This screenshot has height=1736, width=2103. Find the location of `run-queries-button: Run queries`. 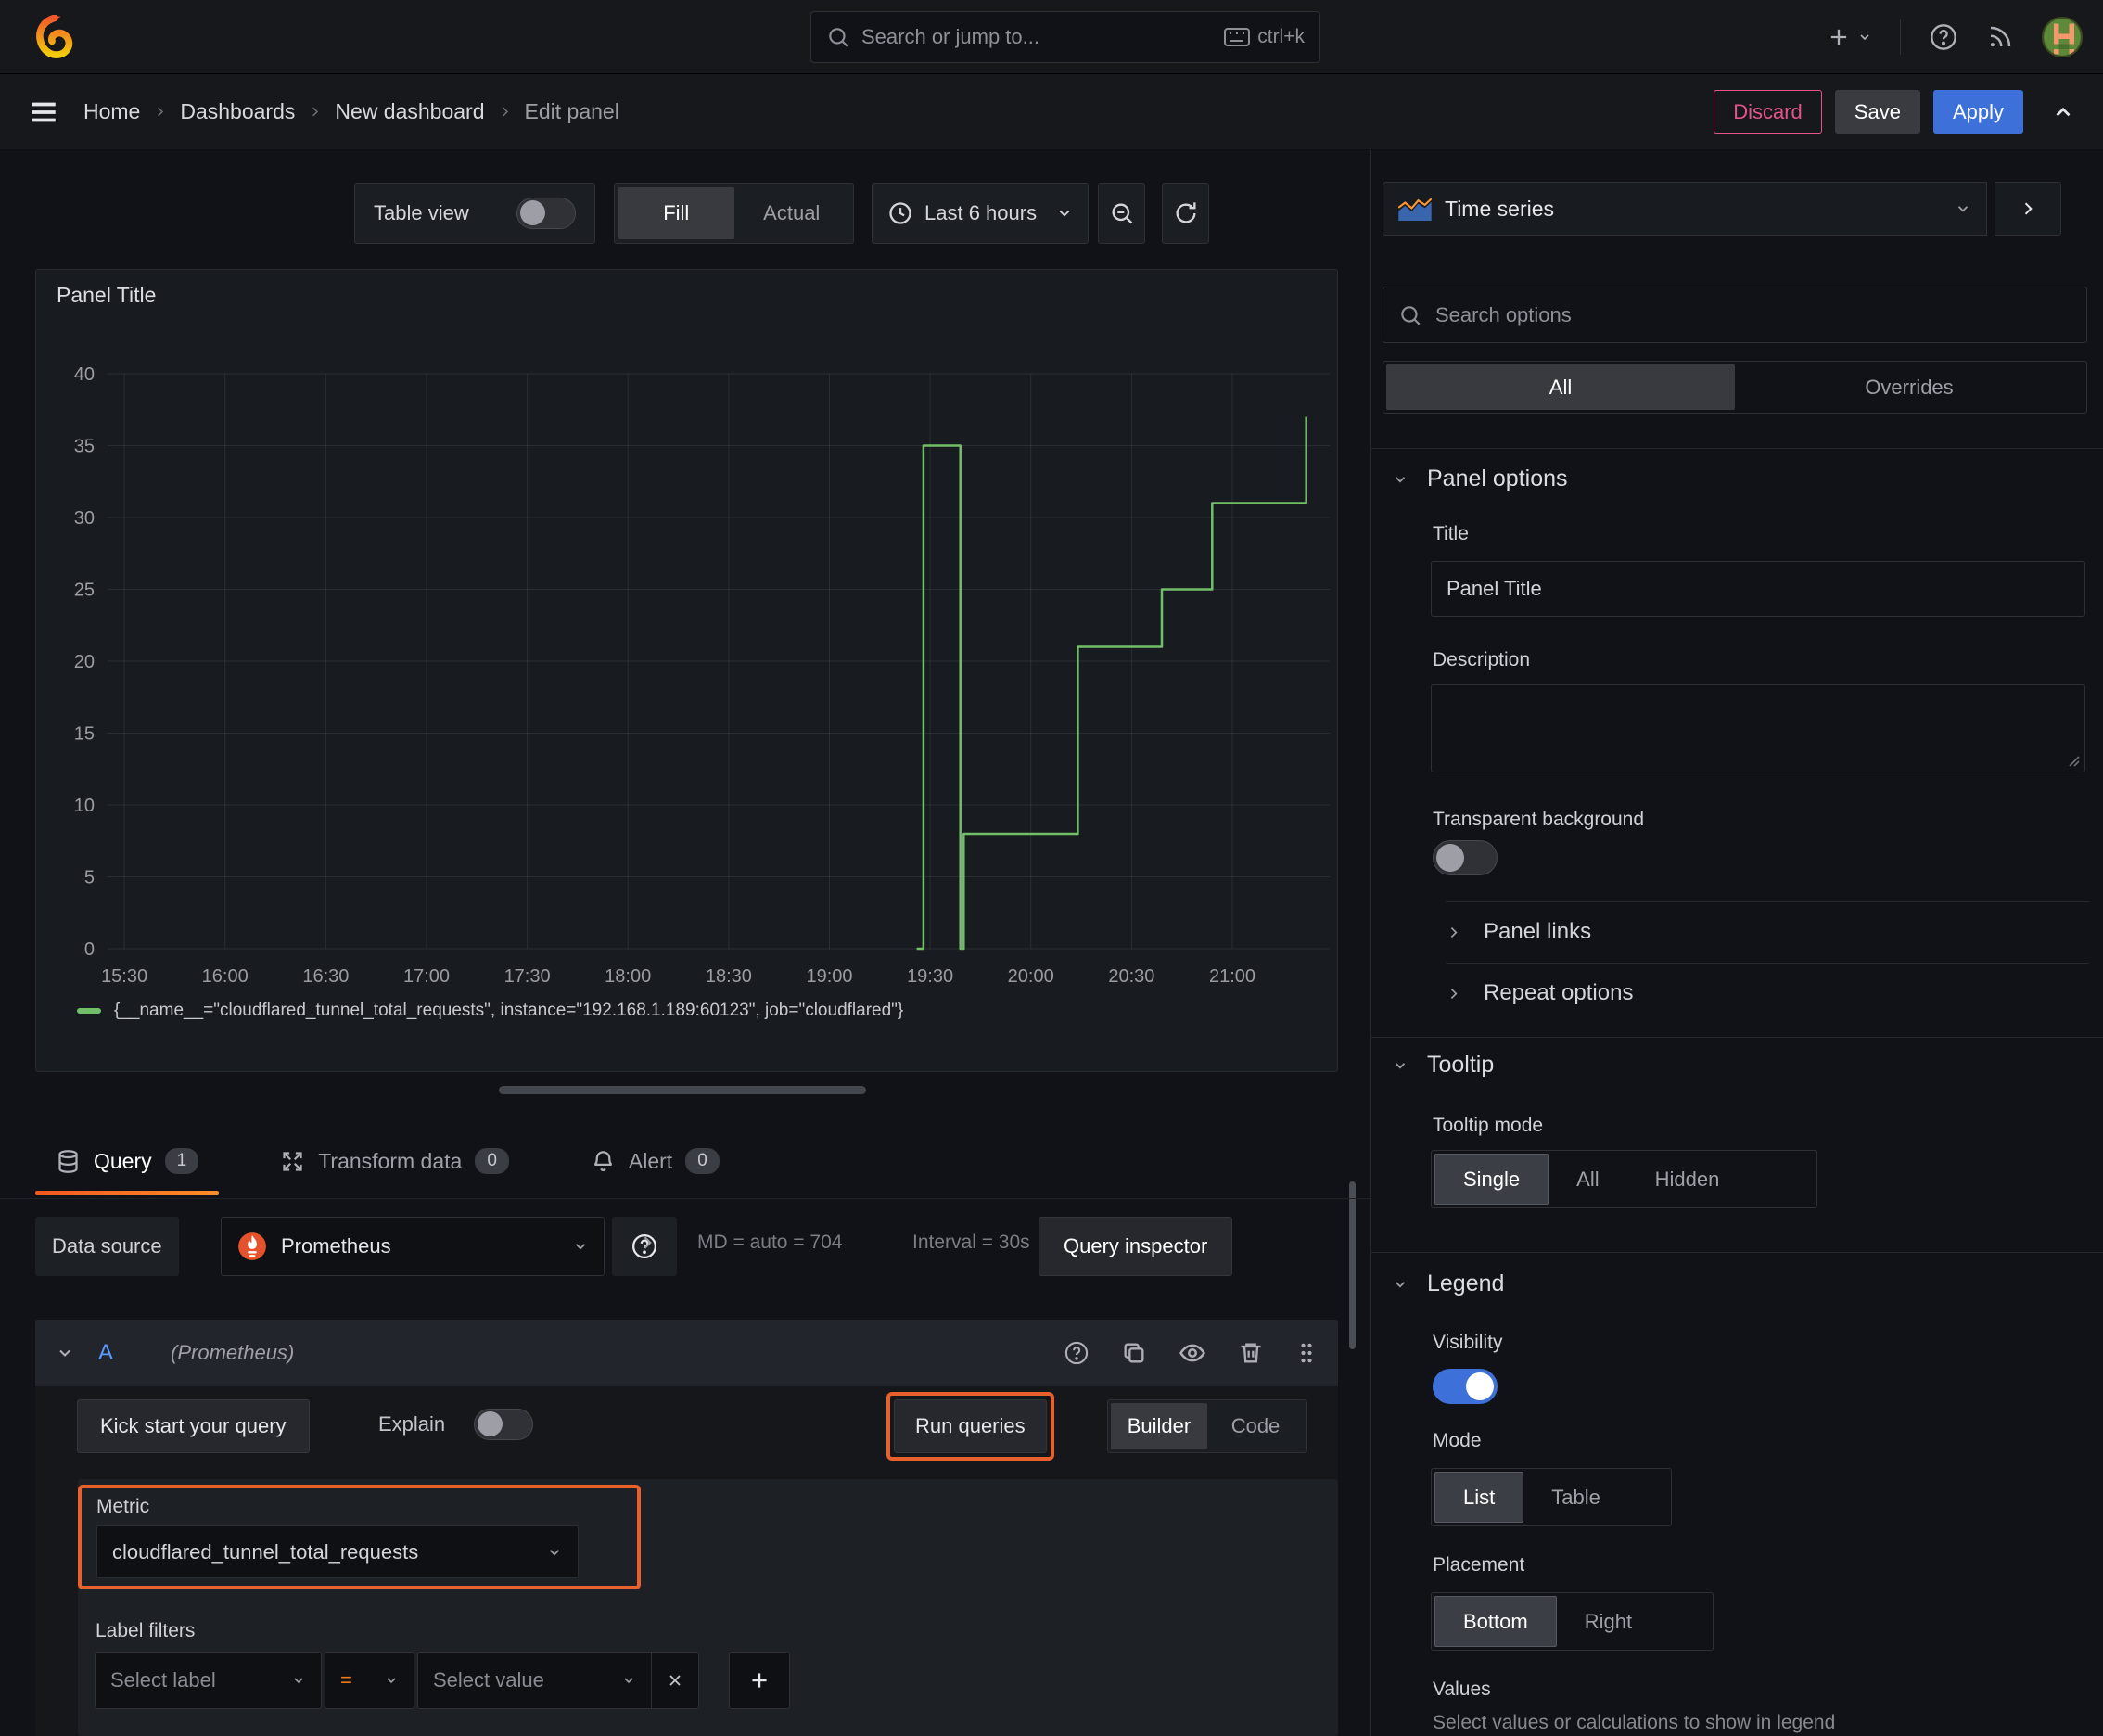

run-queries-button: Run queries is located at coordinates (970, 1426).